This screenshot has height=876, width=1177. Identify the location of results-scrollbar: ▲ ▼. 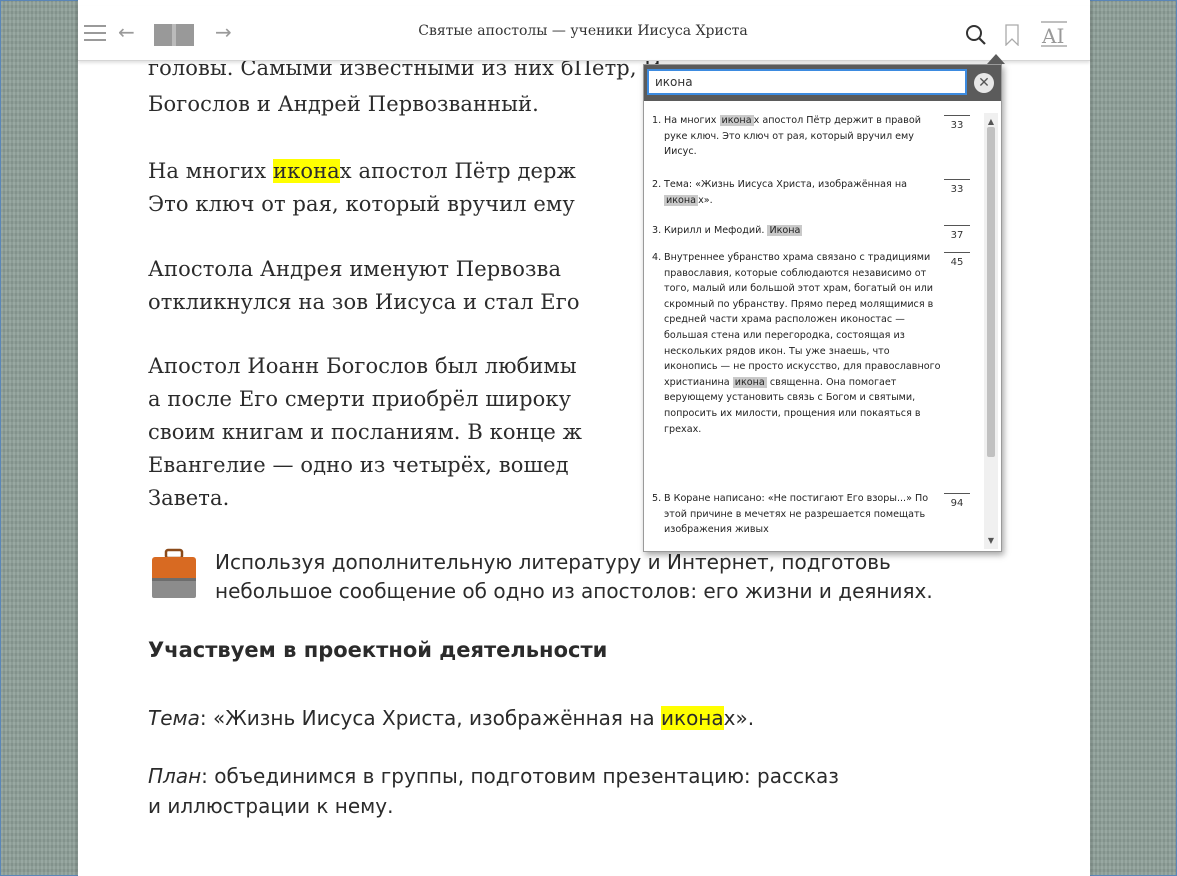
(991, 331).